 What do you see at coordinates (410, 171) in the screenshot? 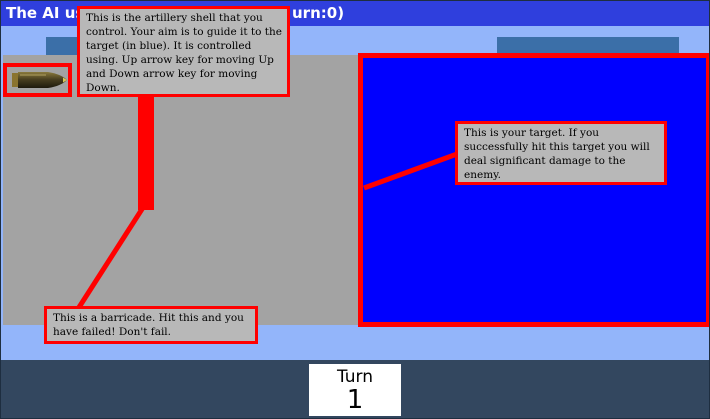
I see `target-pointer-line` at bounding box center [410, 171].